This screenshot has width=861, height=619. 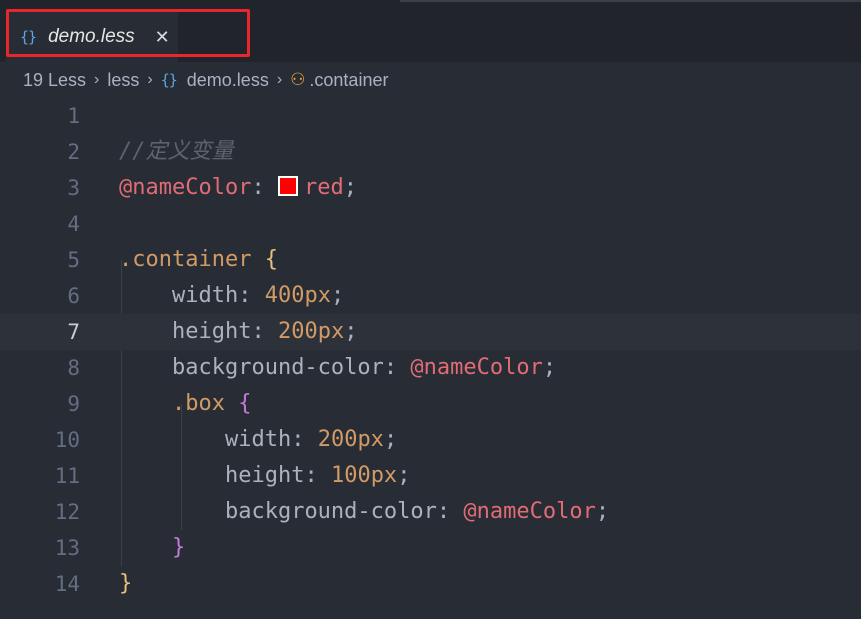 I want to click on tab-bar-edge, so click(x=630, y=1).